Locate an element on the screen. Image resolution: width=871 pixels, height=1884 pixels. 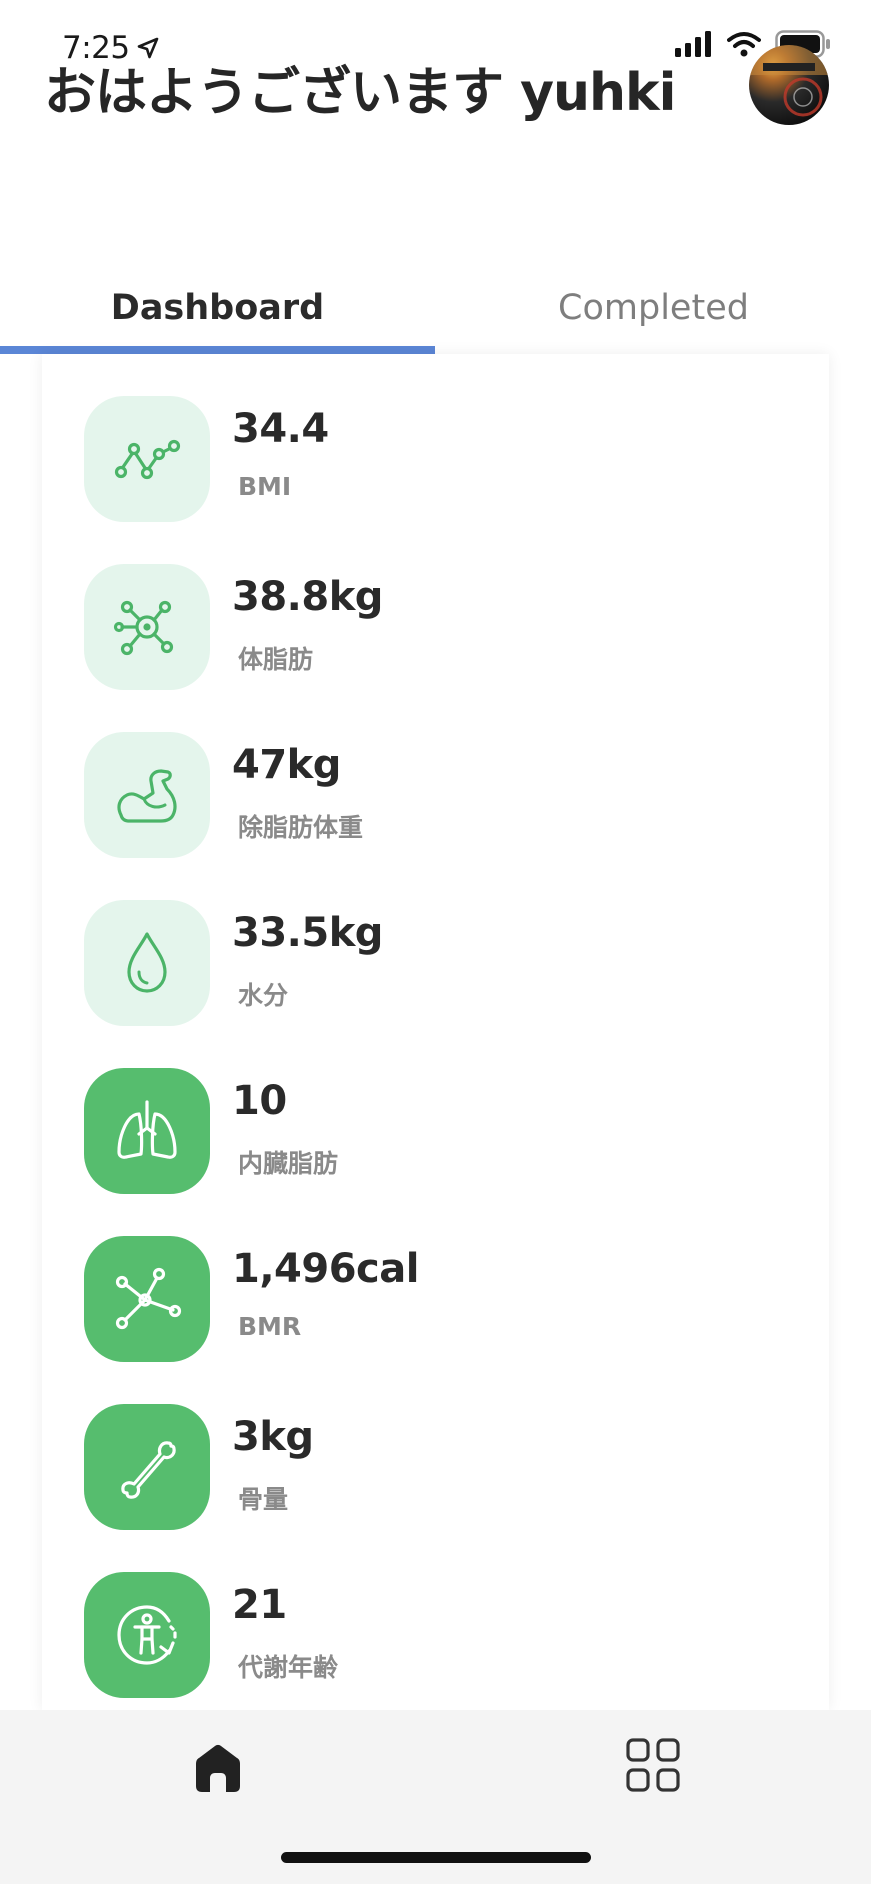
metric-label: 水分 is located at coordinates (263, 995).